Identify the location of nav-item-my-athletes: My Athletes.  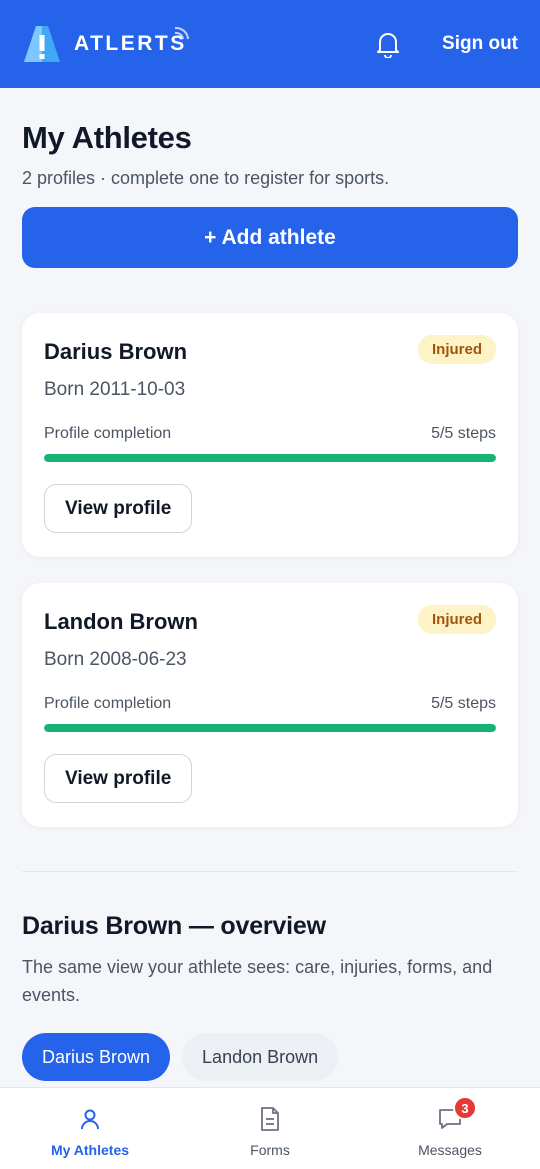
(90, 1128).